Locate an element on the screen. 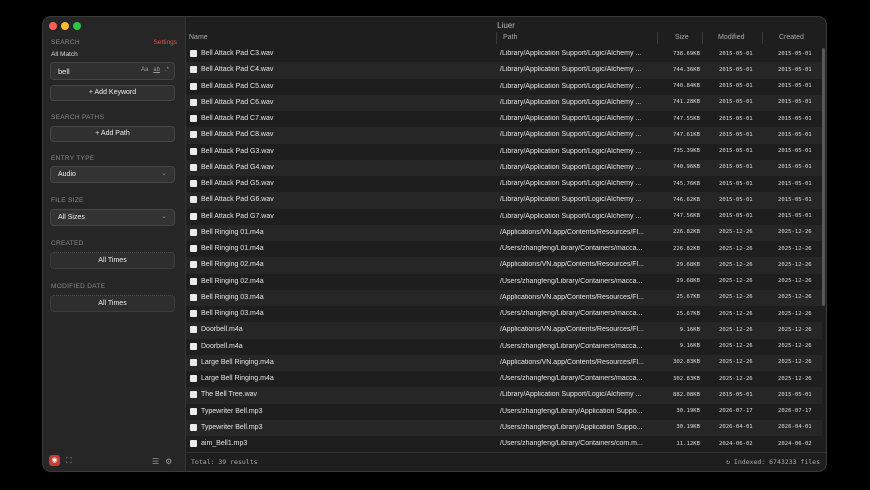 The width and height of the screenshot is (870, 490). row-size: 747.55KB is located at coordinates (686, 118).